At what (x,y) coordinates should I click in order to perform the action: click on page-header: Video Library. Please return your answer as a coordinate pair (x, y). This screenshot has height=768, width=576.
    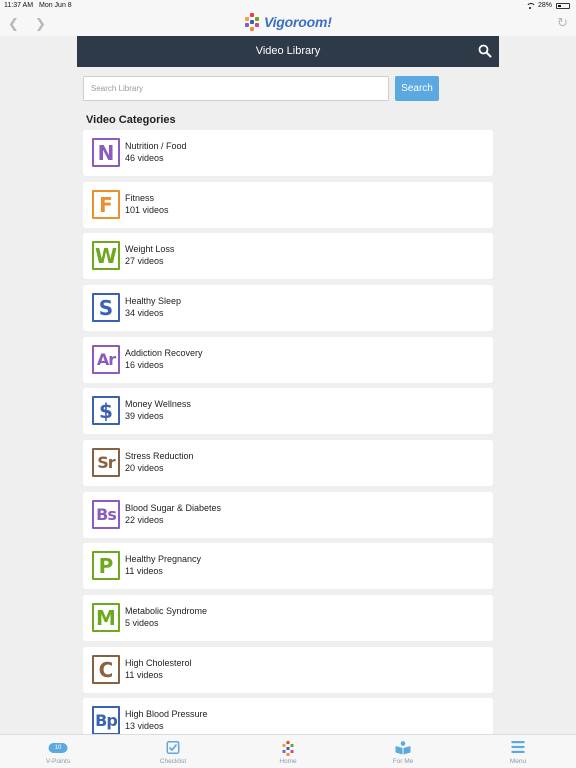
    Looking at the image, I should click on (288, 51).